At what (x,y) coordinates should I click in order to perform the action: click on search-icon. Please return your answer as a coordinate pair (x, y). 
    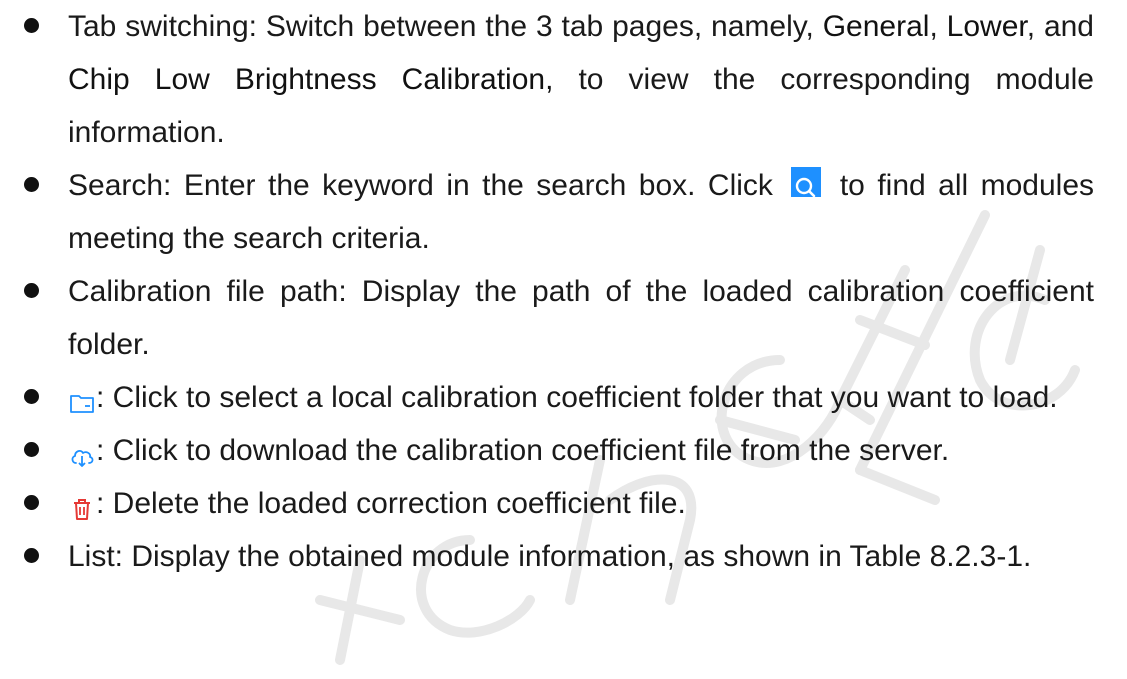
    Looking at the image, I should click on (806, 182).